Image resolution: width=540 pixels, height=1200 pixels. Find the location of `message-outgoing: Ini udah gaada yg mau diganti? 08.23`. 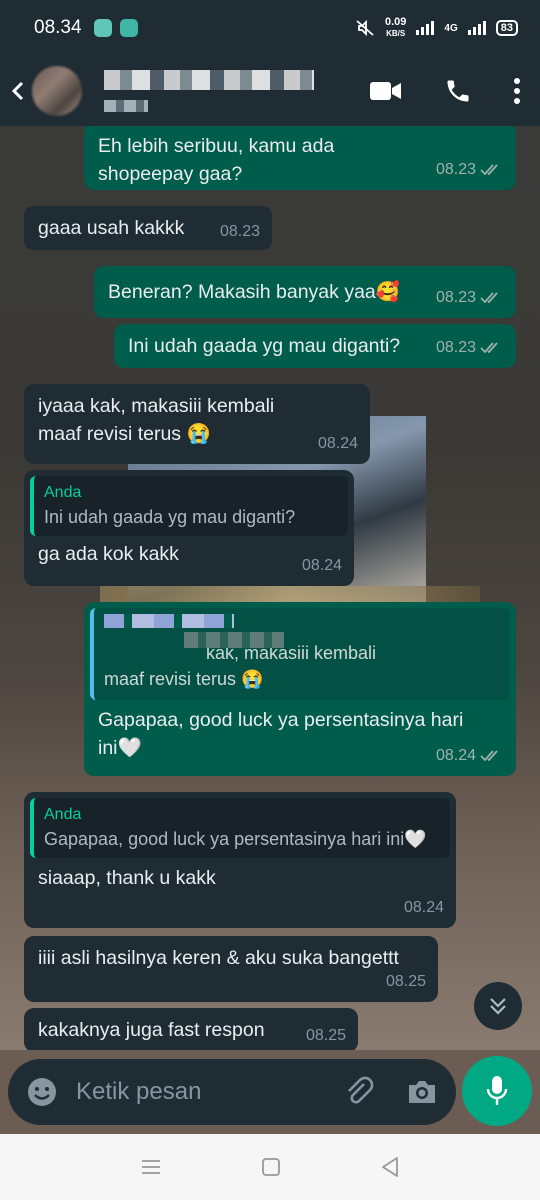

message-outgoing: Ini udah gaada yg mau diganti? 08.23 is located at coordinates (315, 346).